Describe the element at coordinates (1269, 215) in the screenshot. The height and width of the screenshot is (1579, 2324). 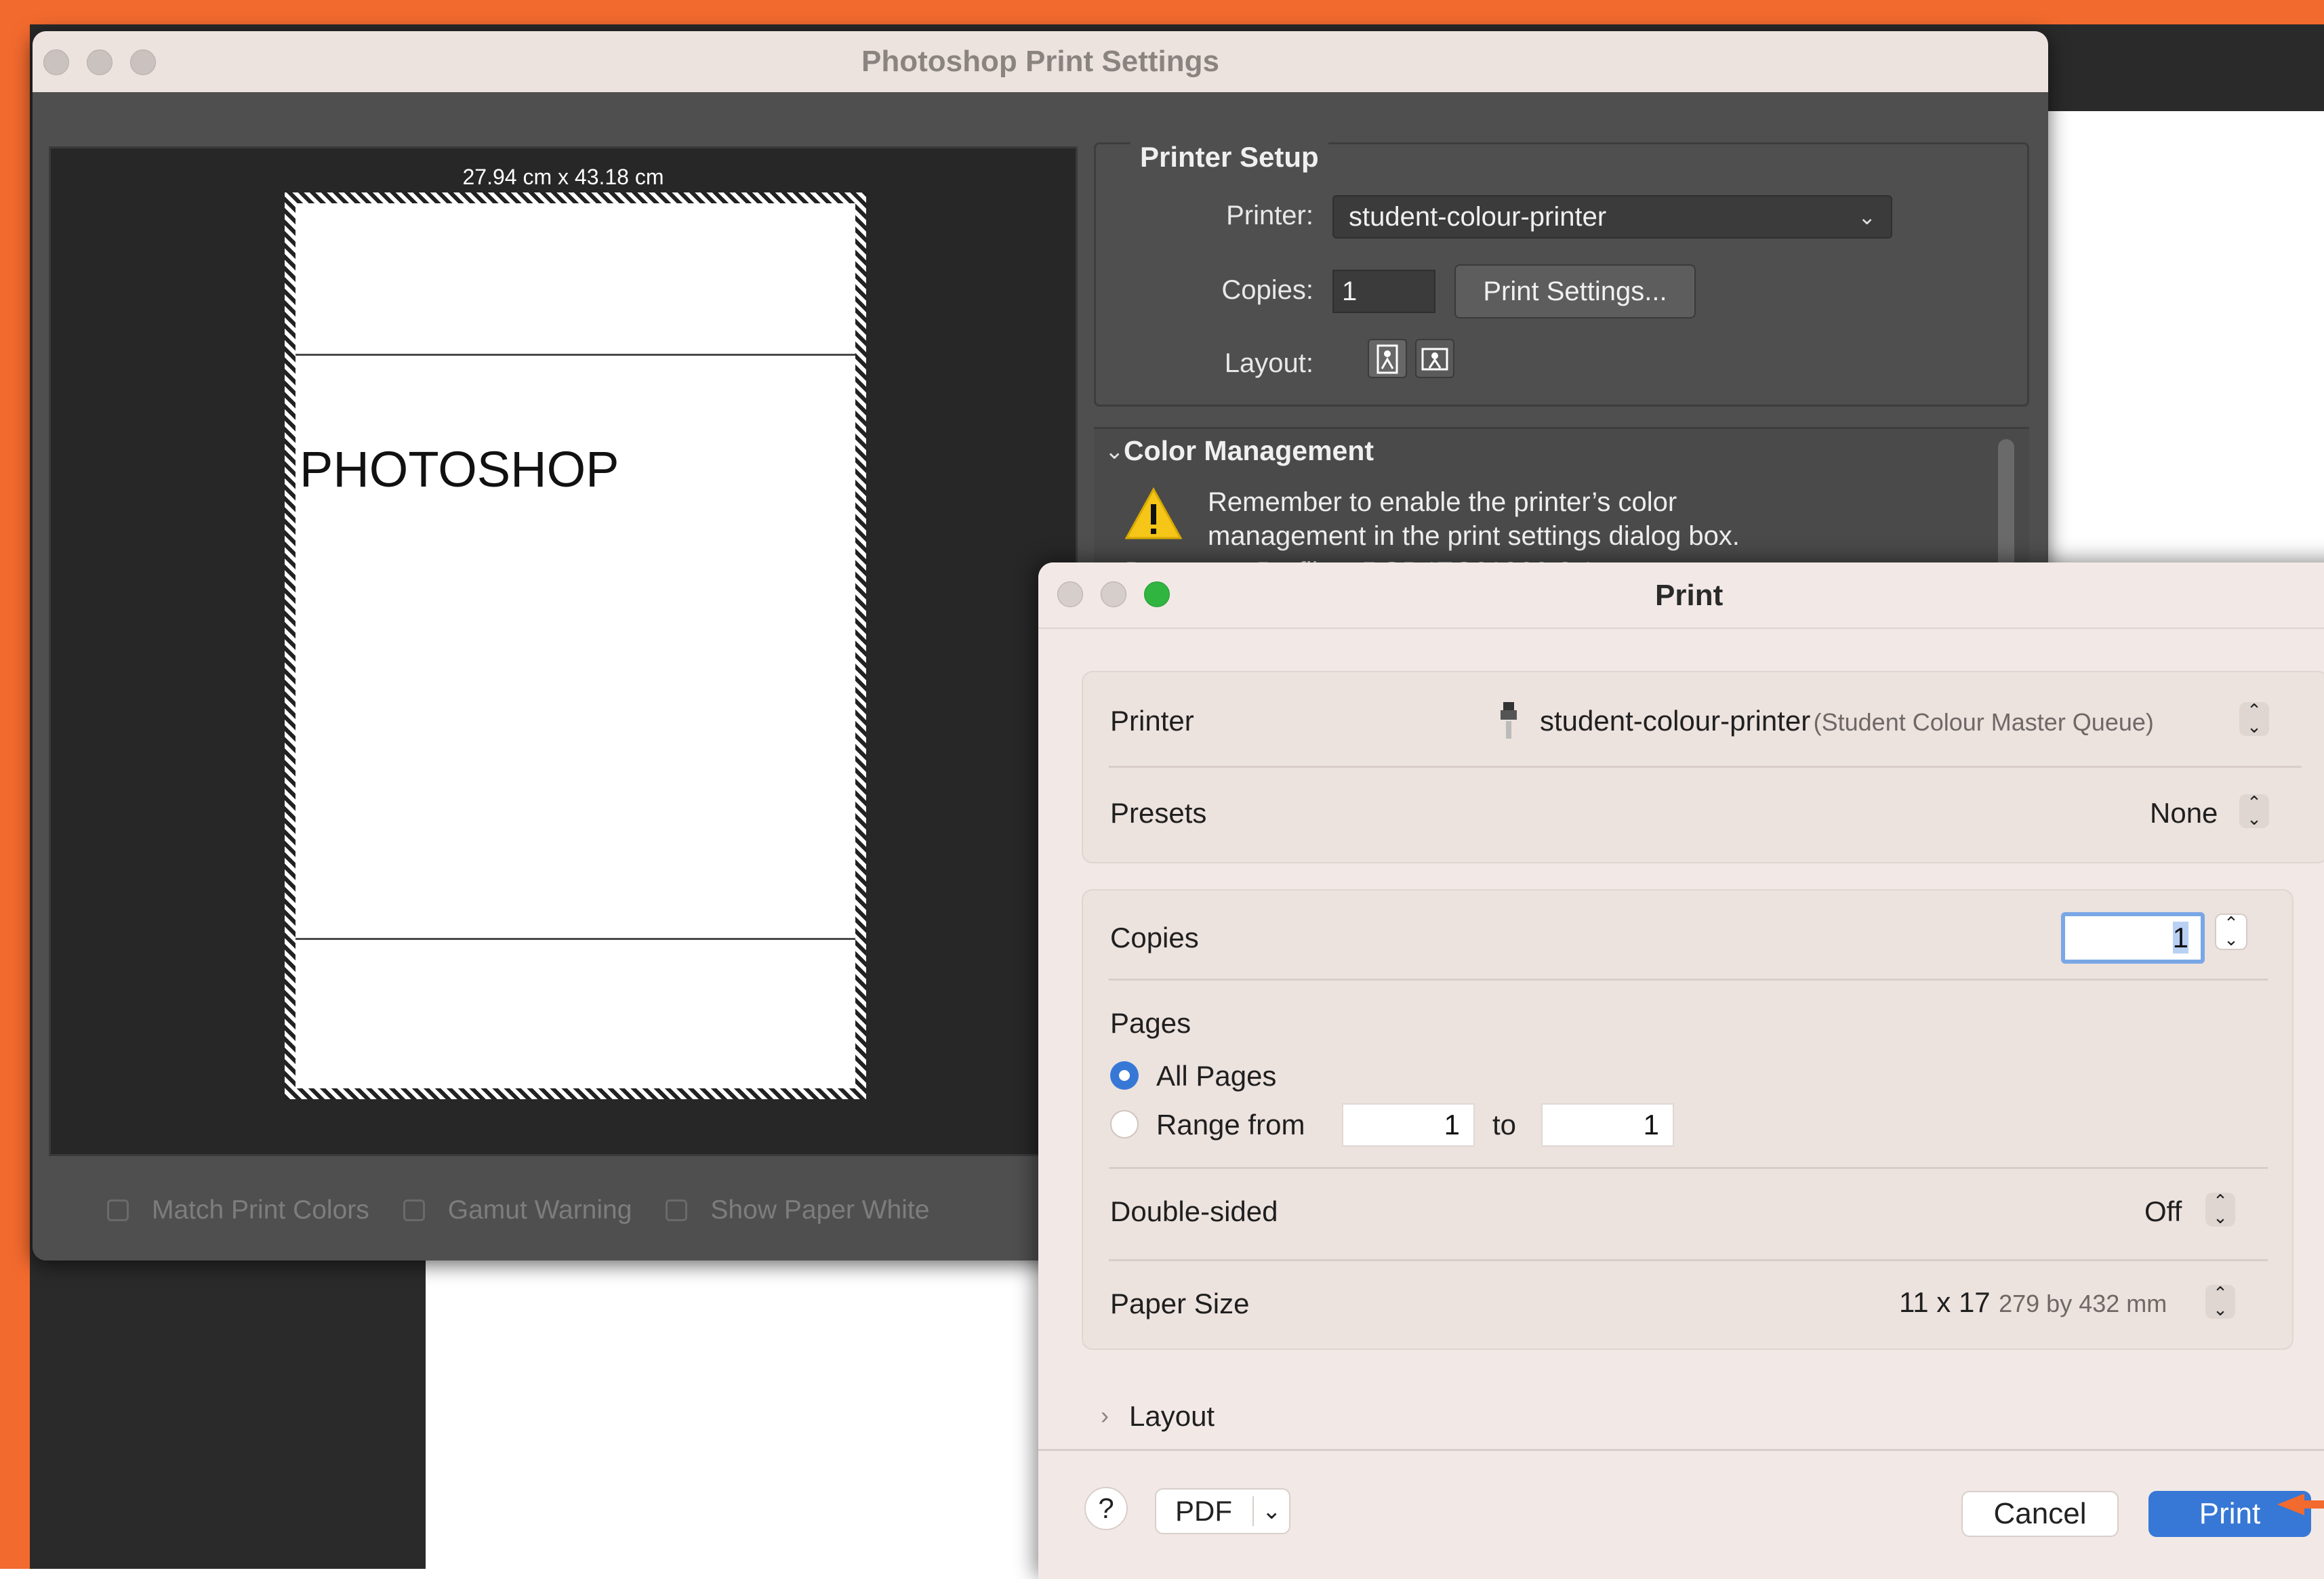
I see `ps-printer-label: Printer:` at that location.